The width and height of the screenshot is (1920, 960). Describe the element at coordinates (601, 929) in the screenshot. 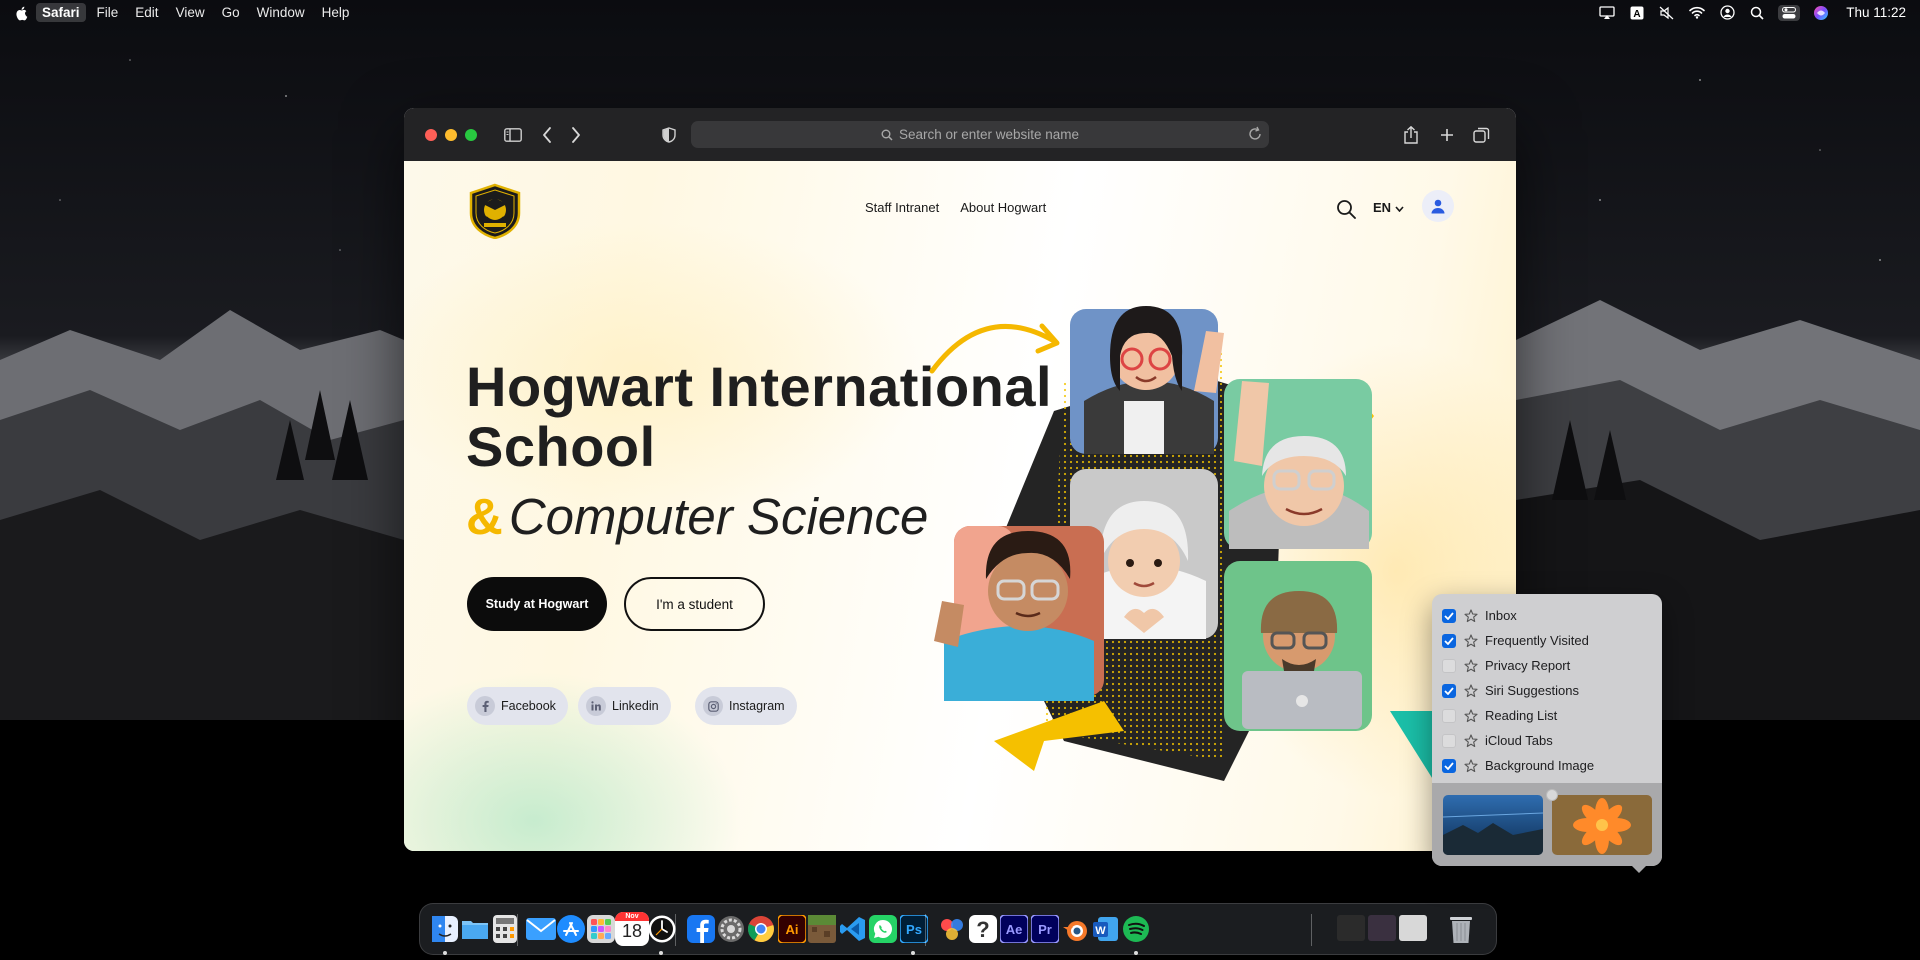

I see `dock-app-launchpad-icon` at that location.